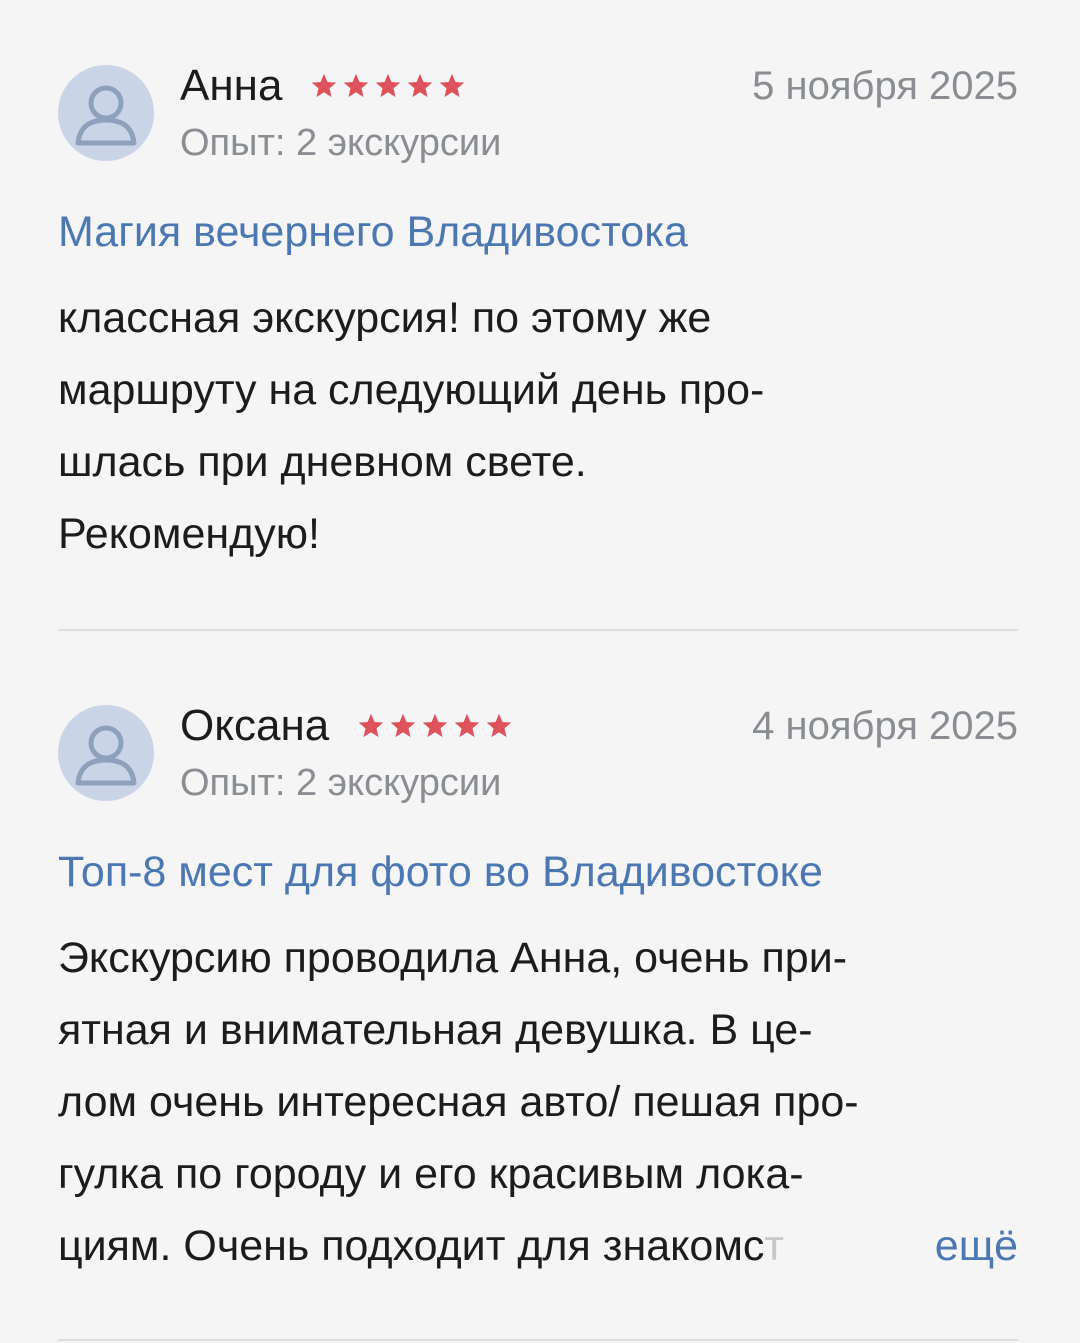 The height and width of the screenshot is (1343, 1080). What do you see at coordinates (885, 86) in the screenshot?
I see `review-date: 5 ноября 2025` at bounding box center [885, 86].